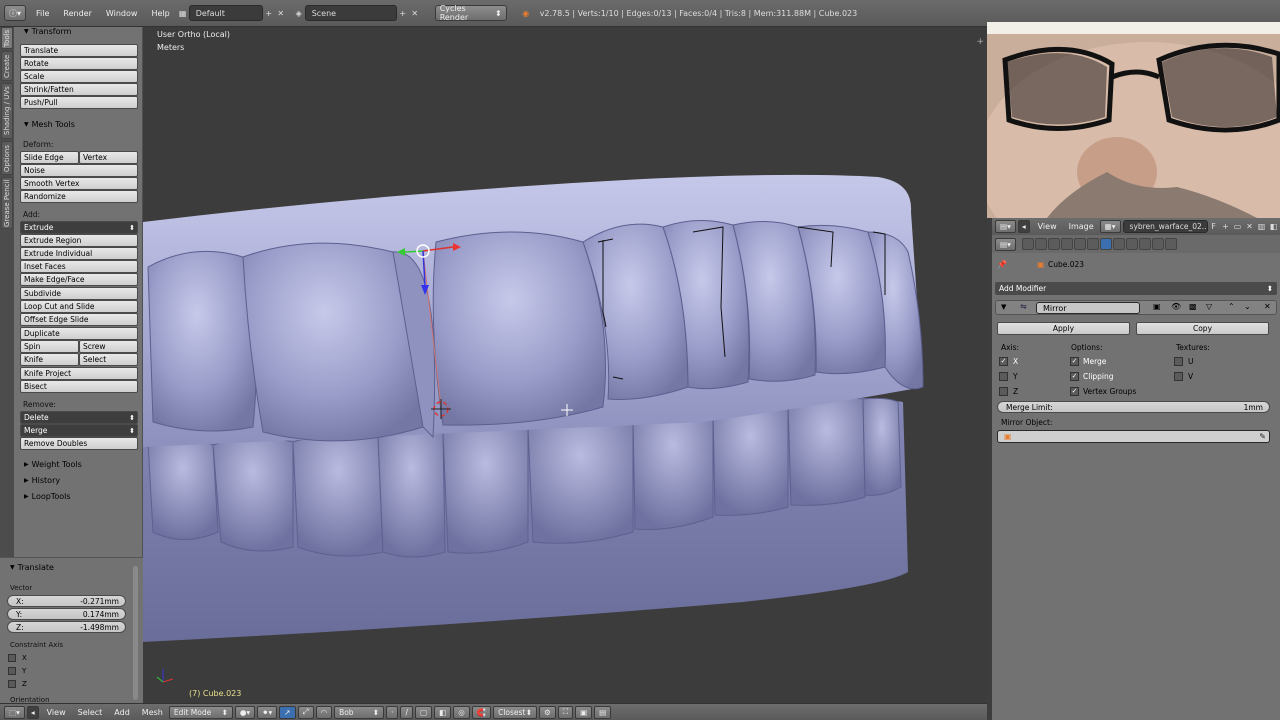 The width and height of the screenshot is (1280, 720). I want to click on modifiers-tab-icon, so click(1105, 244).